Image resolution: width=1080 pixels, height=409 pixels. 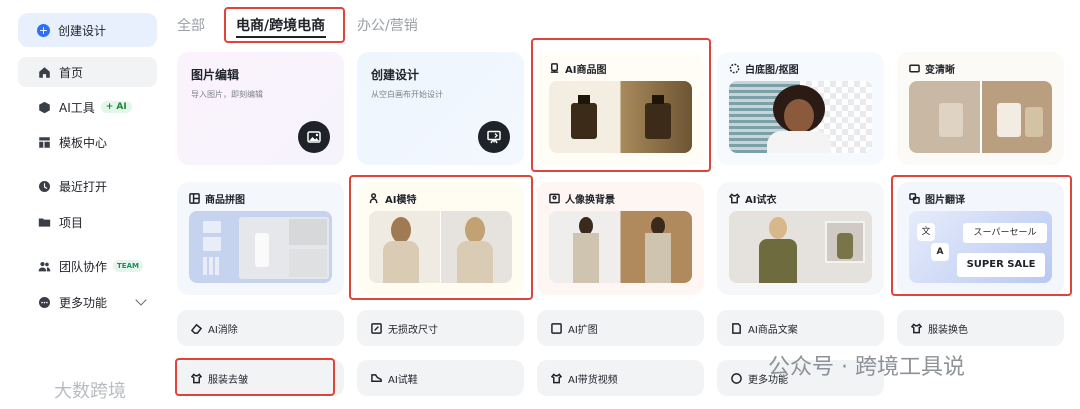 What do you see at coordinates (71, 222) in the screenshot?
I see `sidebar-item-label: 项目` at bounding box center [71, 222].